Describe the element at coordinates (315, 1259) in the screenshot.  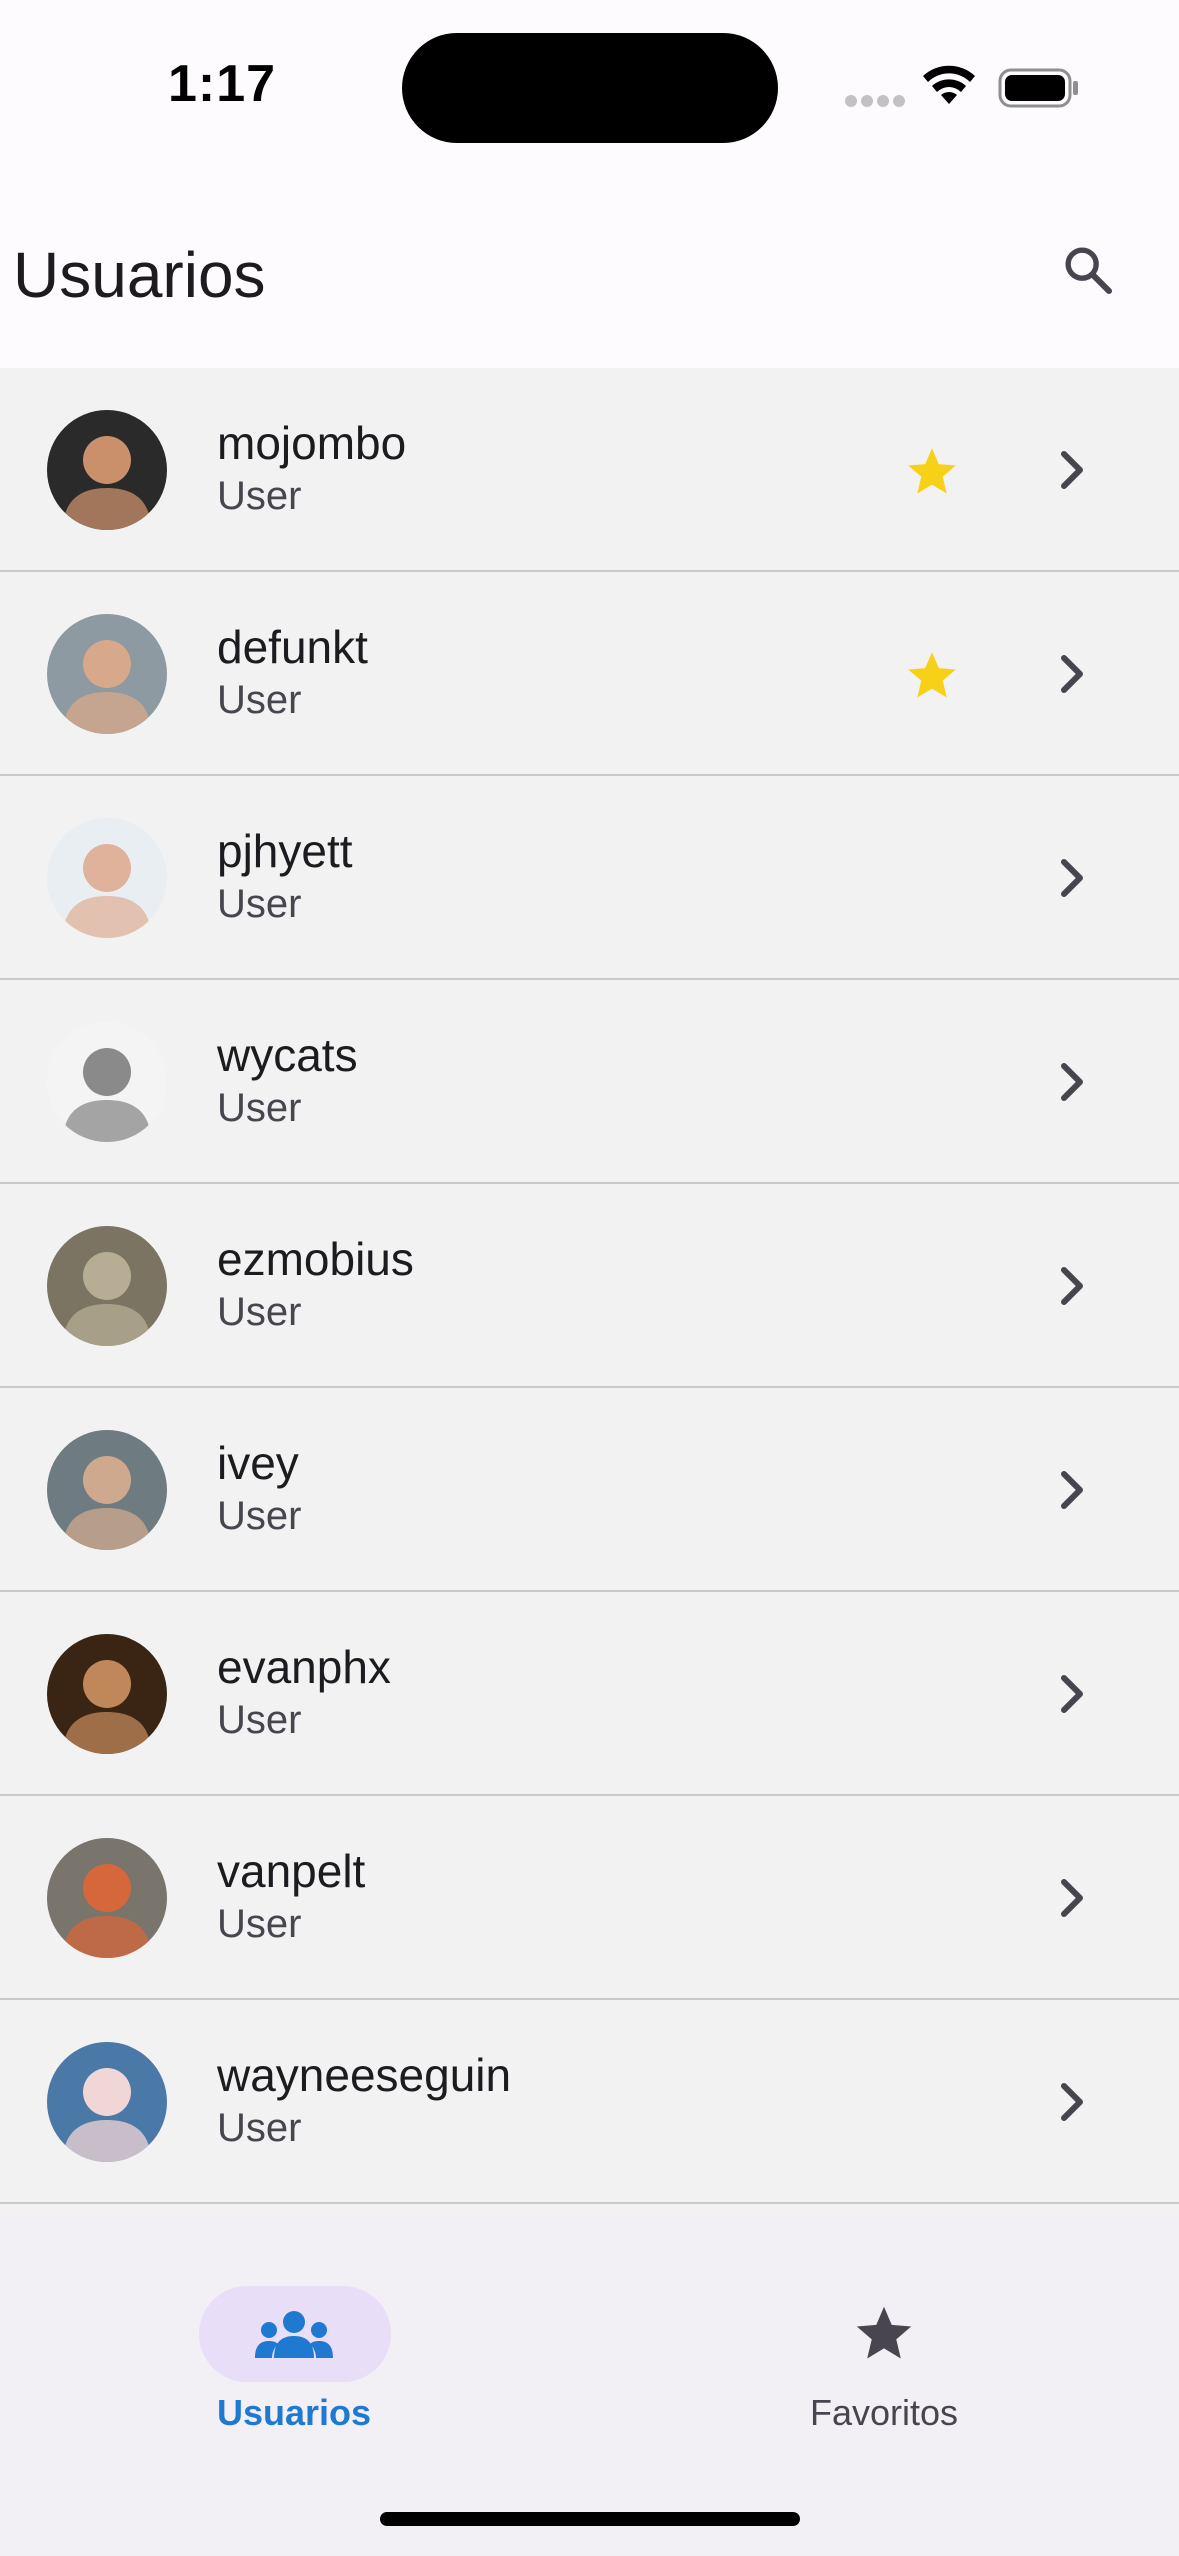
I see `user-login: ezmobius` at that location.